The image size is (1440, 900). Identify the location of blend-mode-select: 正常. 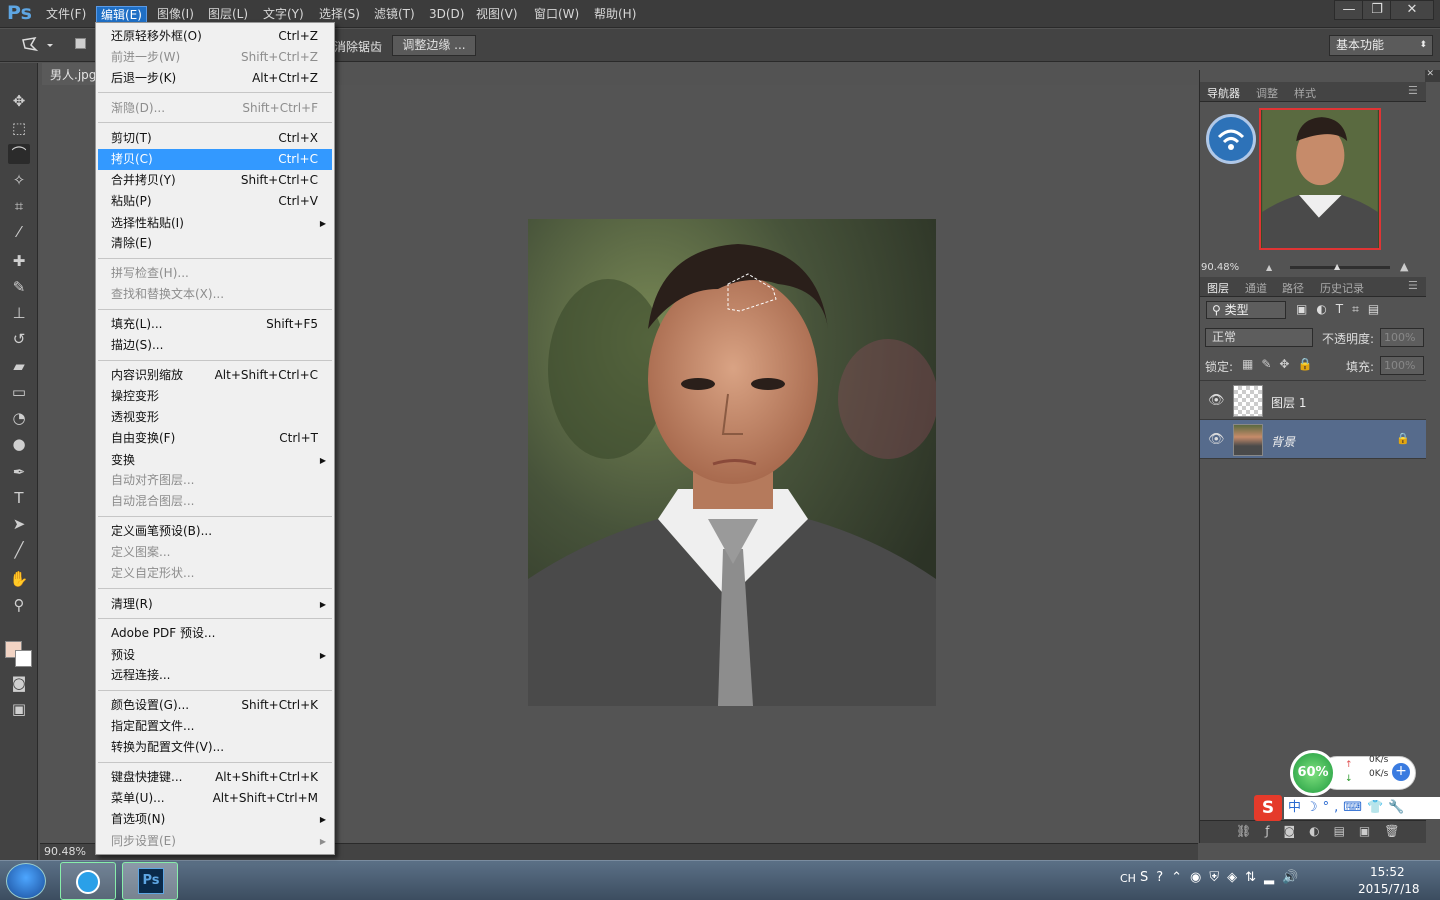
(1259, 337).